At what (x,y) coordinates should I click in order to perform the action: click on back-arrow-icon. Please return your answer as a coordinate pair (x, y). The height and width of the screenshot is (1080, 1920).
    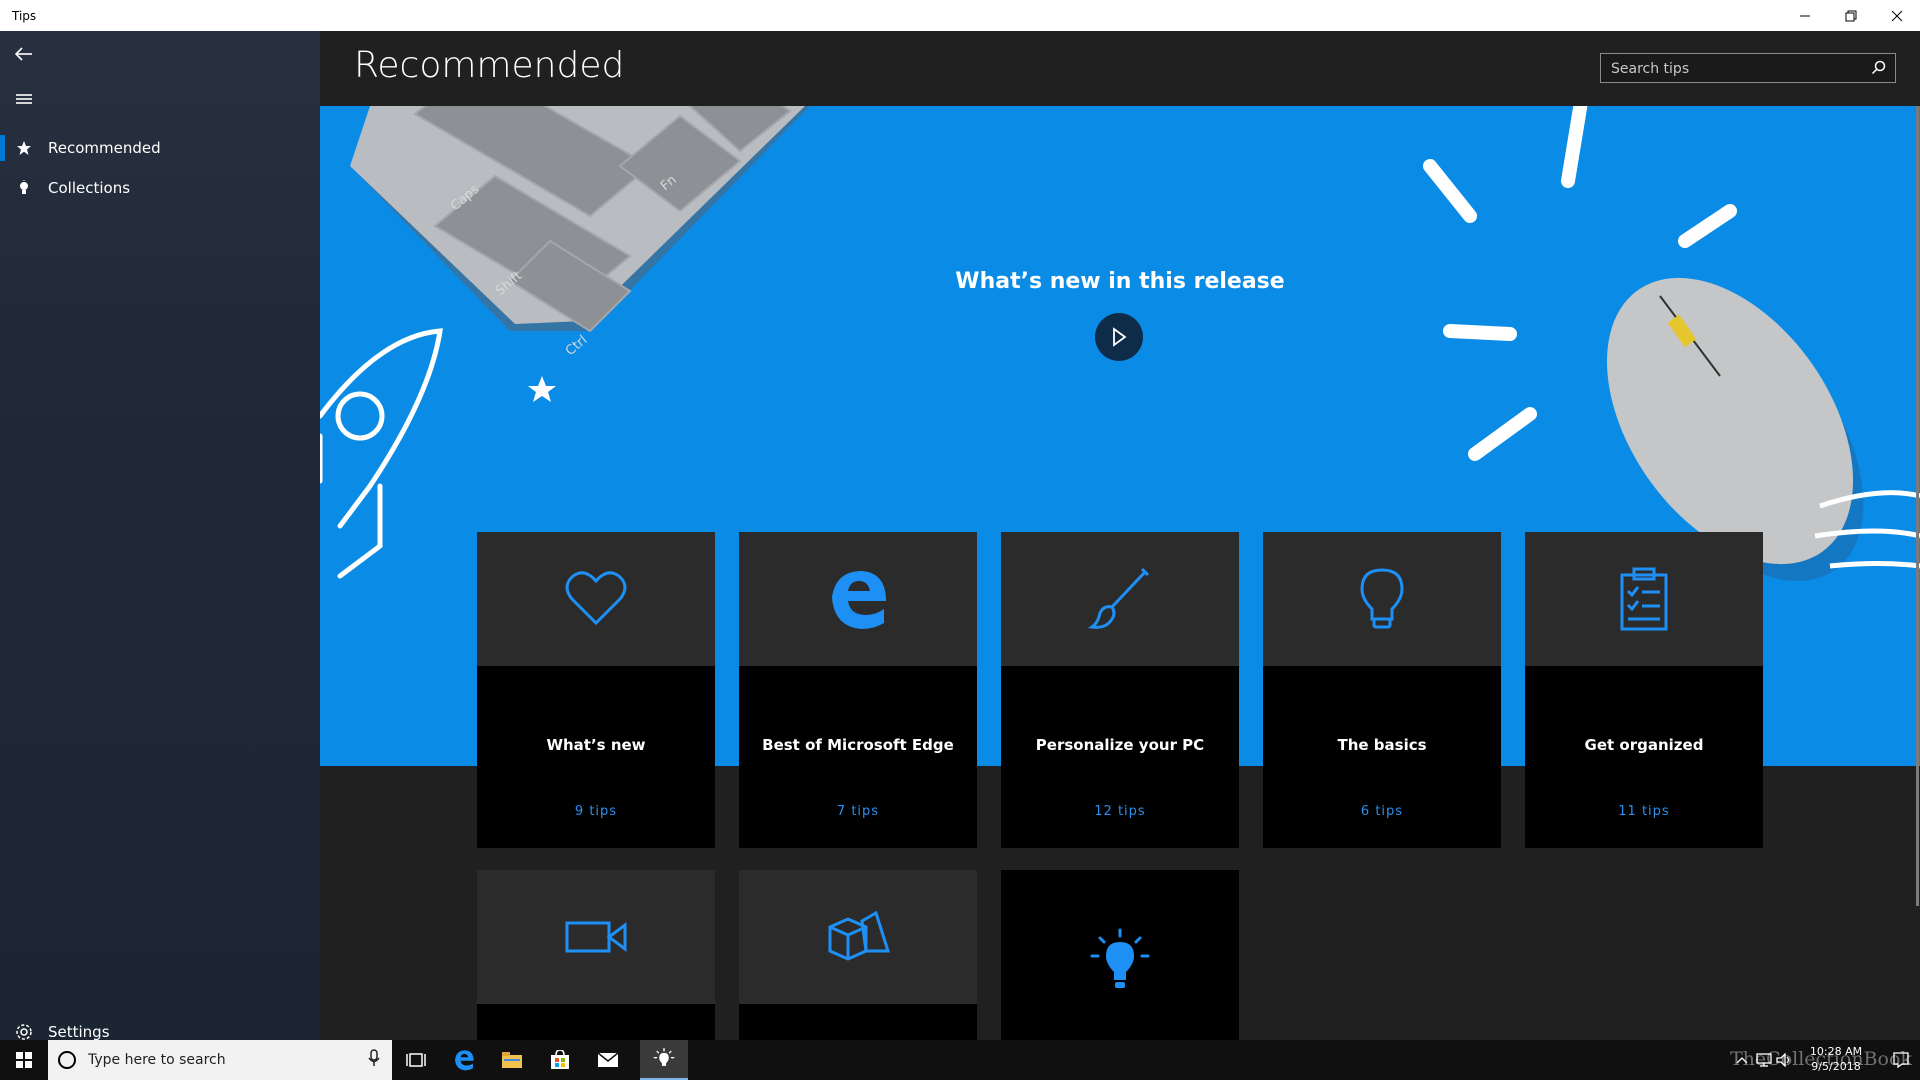
    Looking at the image, I should click on (23, 54).